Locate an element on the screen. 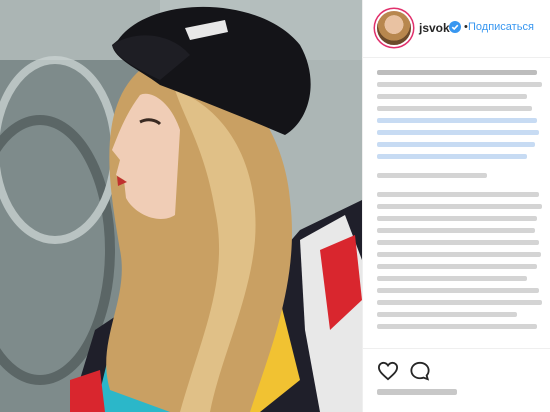 The height and width of the screenshot is (412, 550). username-link: jsvok is located at coordinates (434, 28).